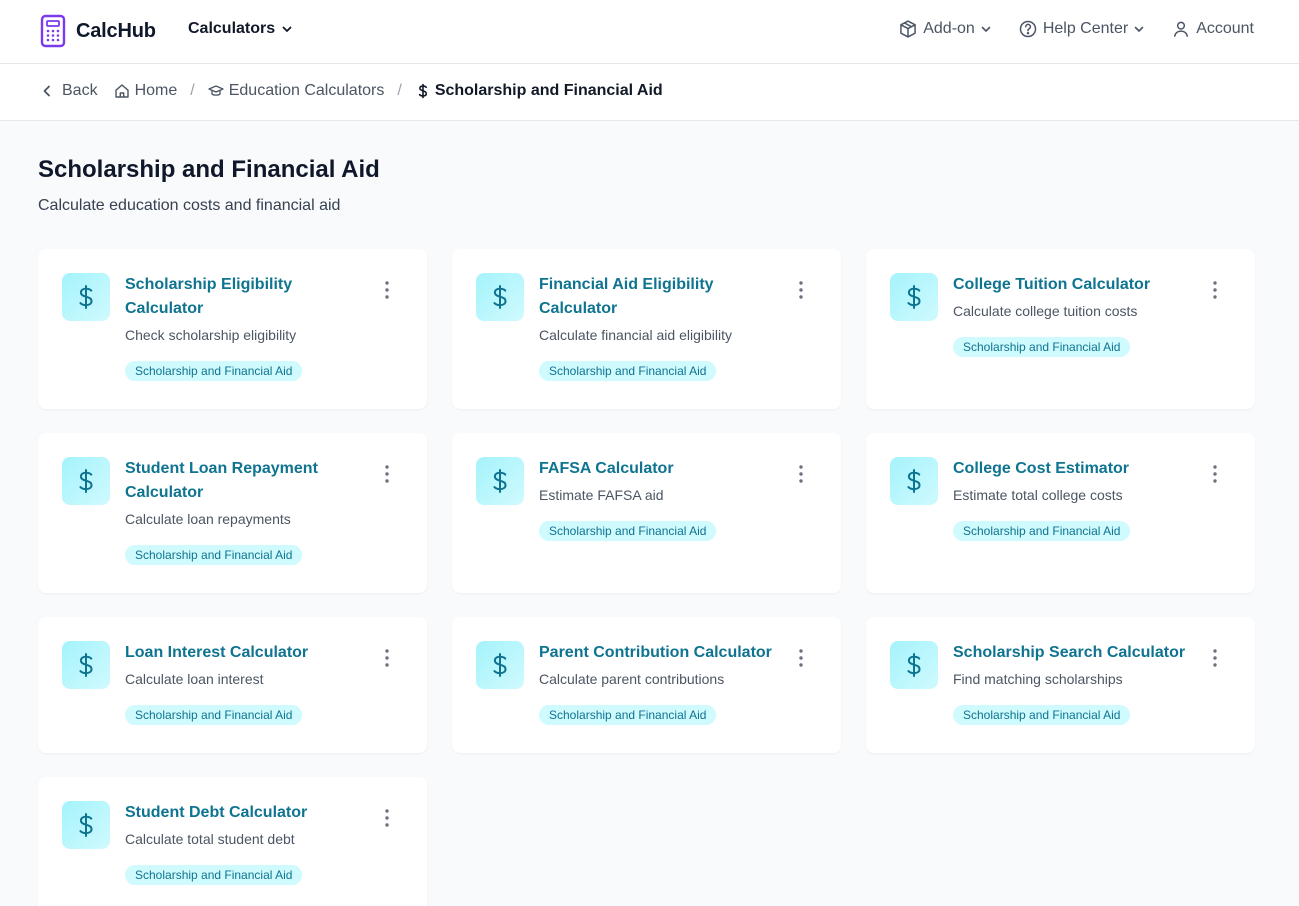  I want to click on card-description: Calculate total student debt, so click(210, 839).